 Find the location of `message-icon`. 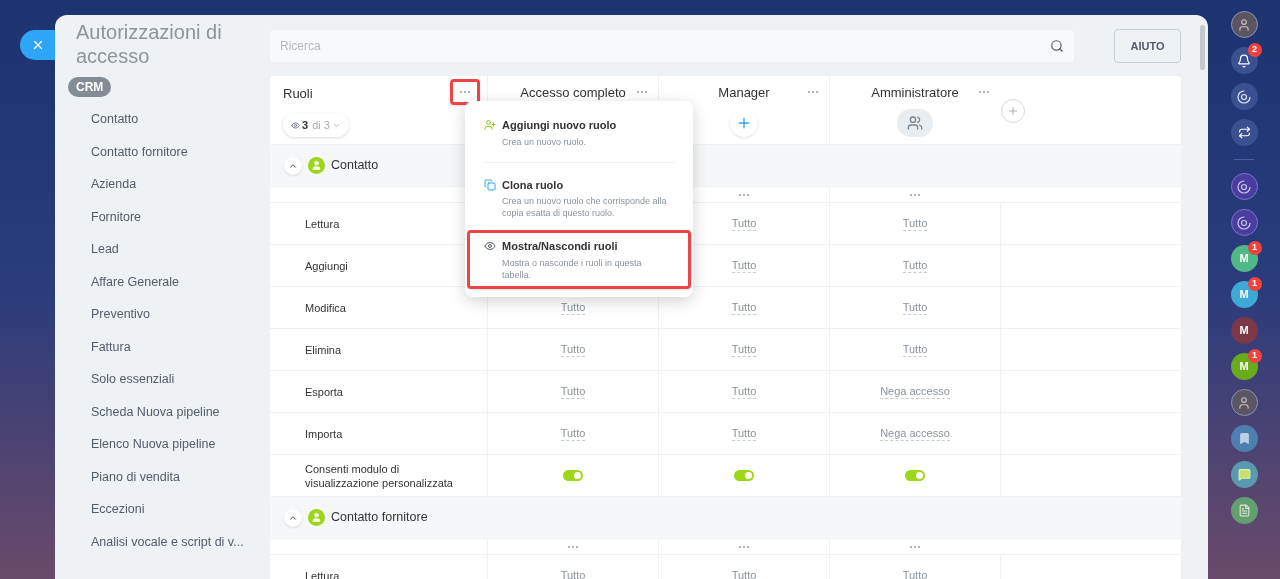

message-icon is located at coordinates (1244, 474).